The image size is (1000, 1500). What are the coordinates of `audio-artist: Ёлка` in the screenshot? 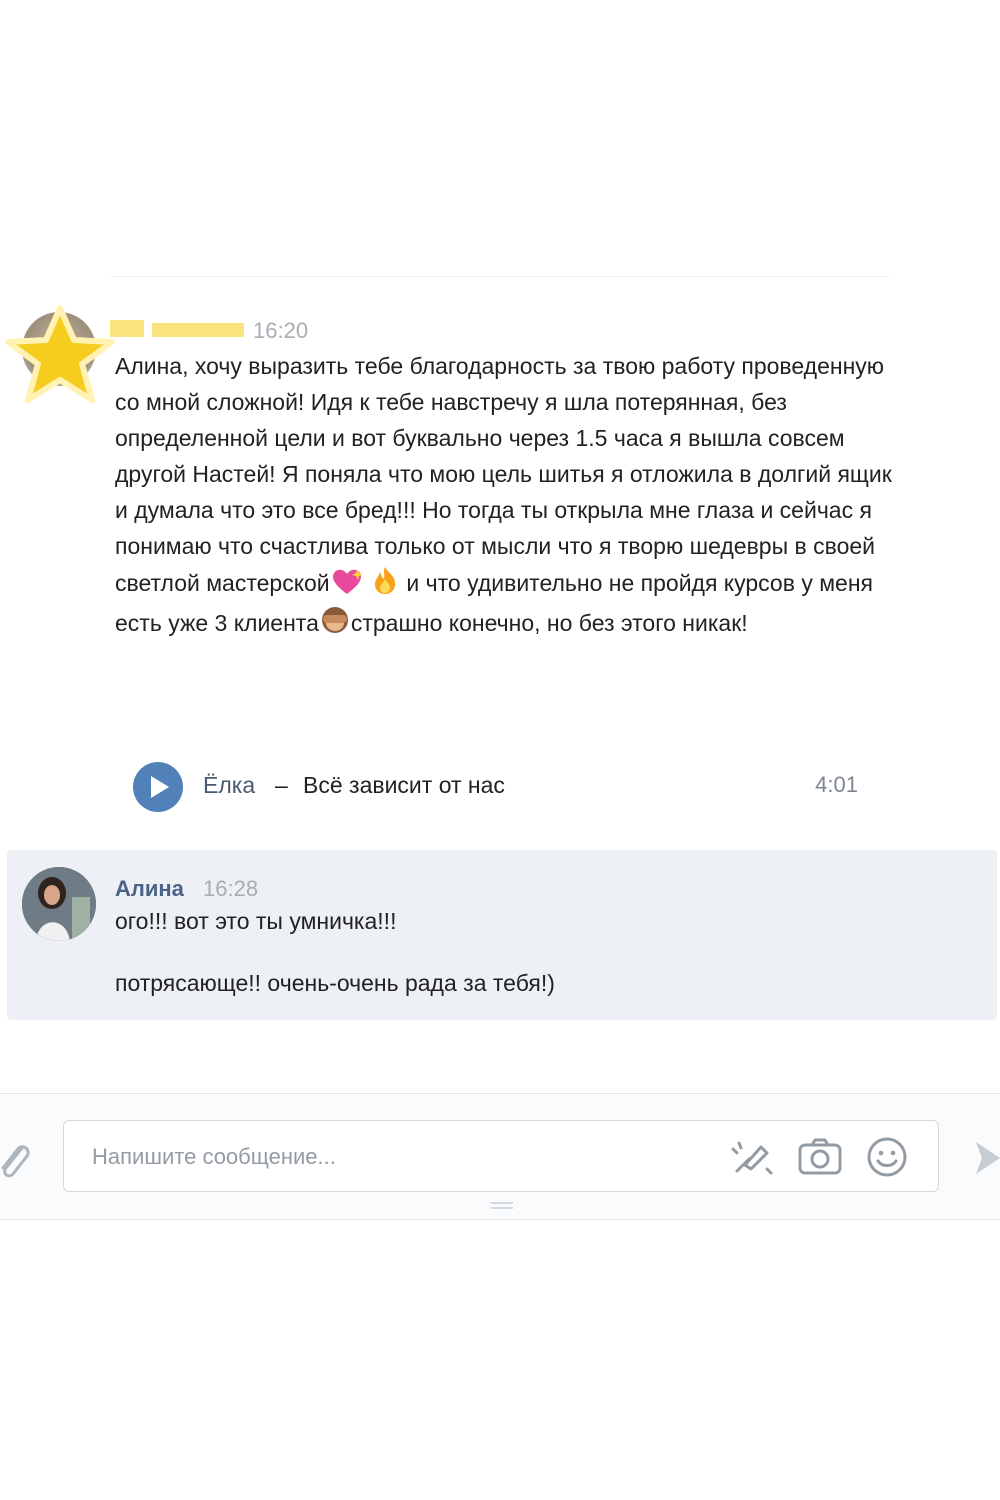 It's located at (229, 785).